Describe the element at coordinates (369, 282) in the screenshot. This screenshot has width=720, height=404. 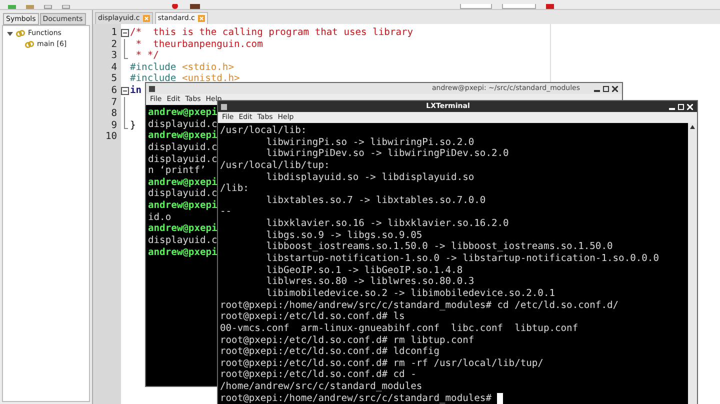
I see `terminal-line: liblwres.so.80 -> liblwres.so.80.0.3` at that location.